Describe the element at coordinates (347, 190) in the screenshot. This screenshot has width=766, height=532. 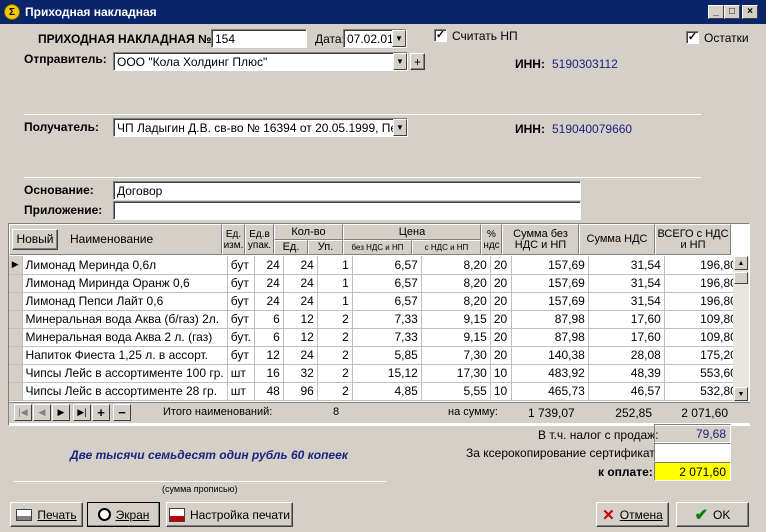
I see `basis-input: Договор` at that location.